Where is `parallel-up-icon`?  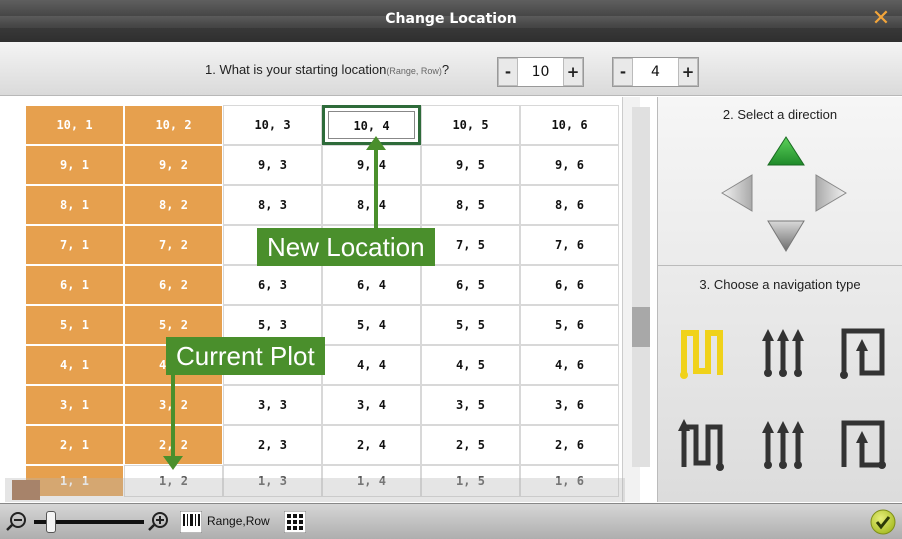 parallel-up-icon is located at coordinates (783, 352).